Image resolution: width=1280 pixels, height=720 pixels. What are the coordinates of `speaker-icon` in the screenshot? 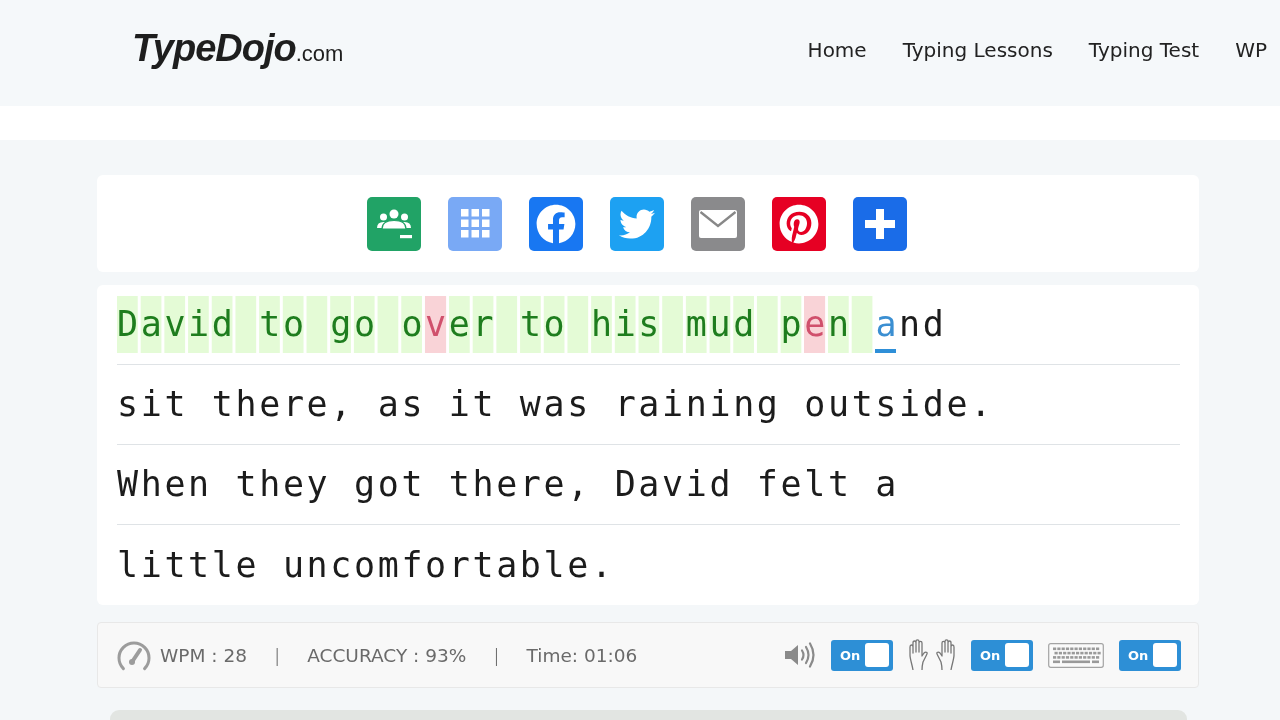 It's located at (800, 655).